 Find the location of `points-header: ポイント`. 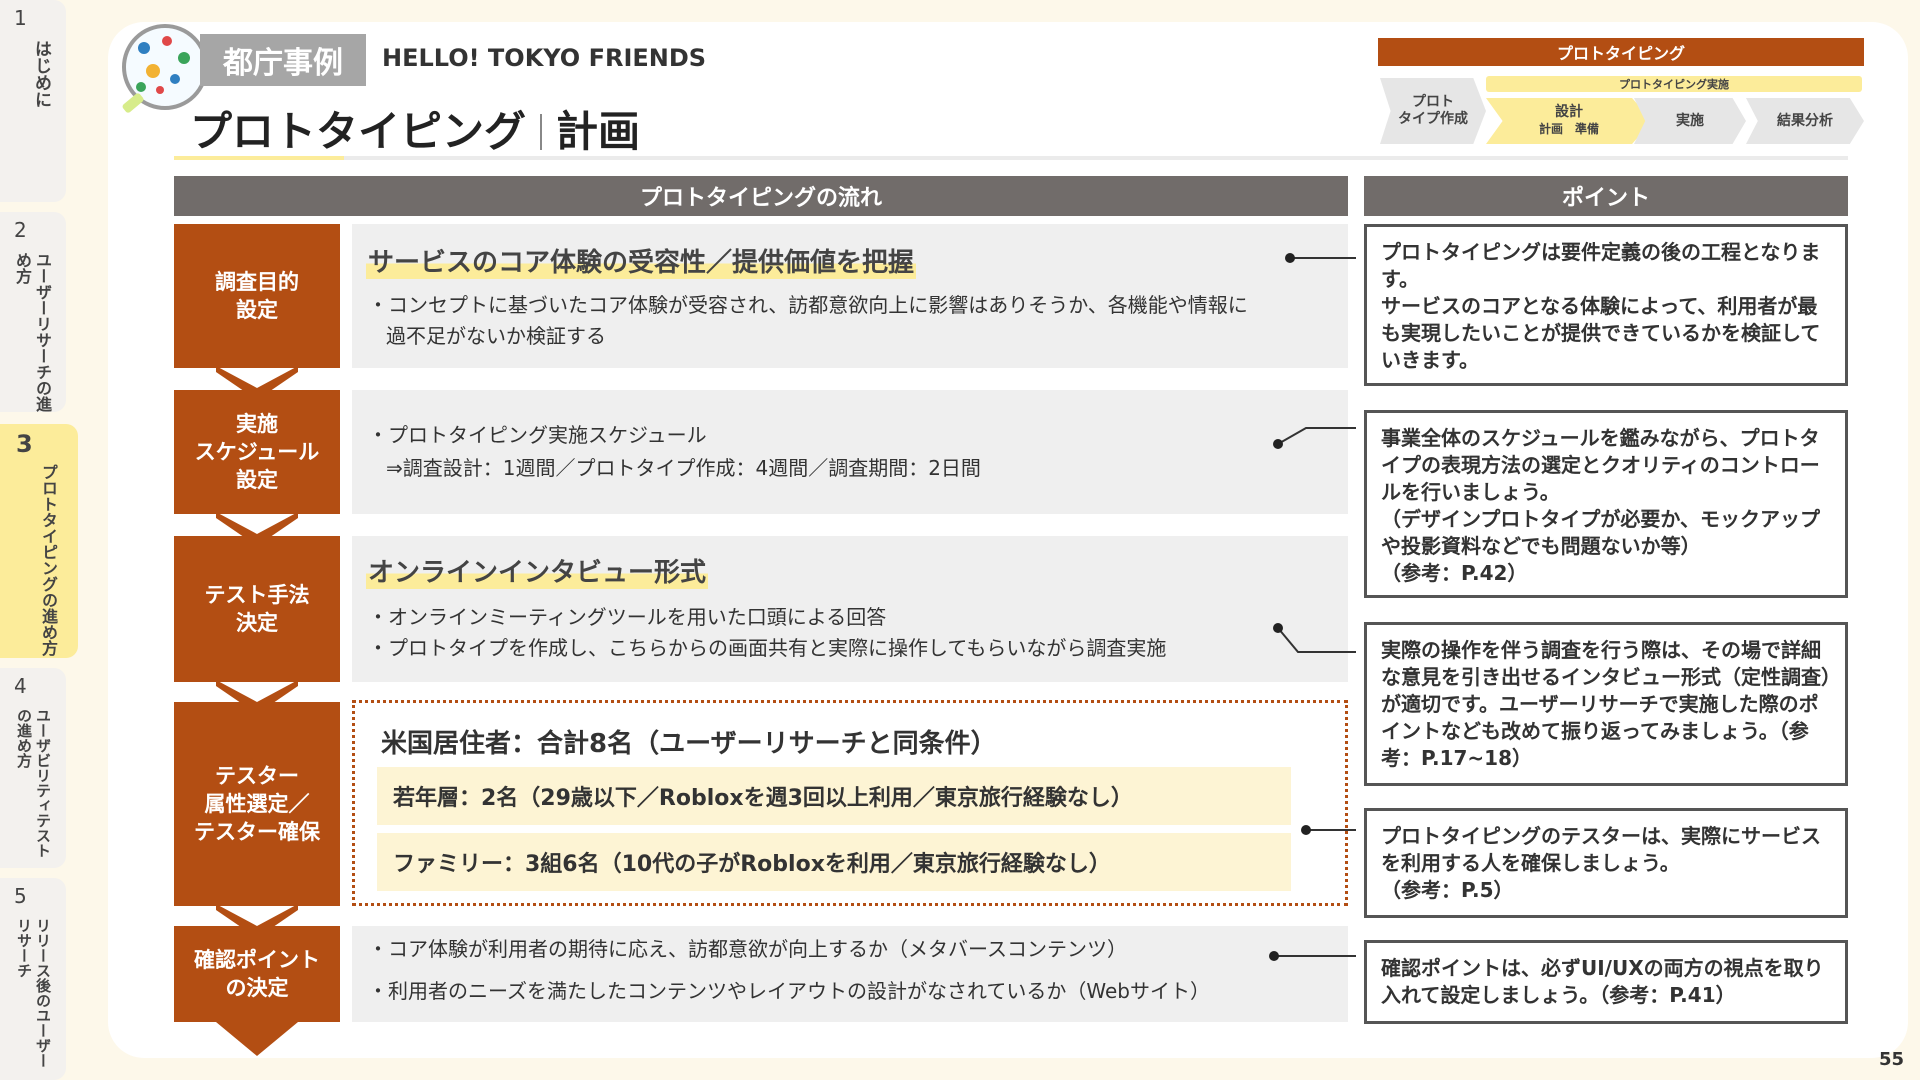

points-header: ポイント is located at coordinates (1606, 196).